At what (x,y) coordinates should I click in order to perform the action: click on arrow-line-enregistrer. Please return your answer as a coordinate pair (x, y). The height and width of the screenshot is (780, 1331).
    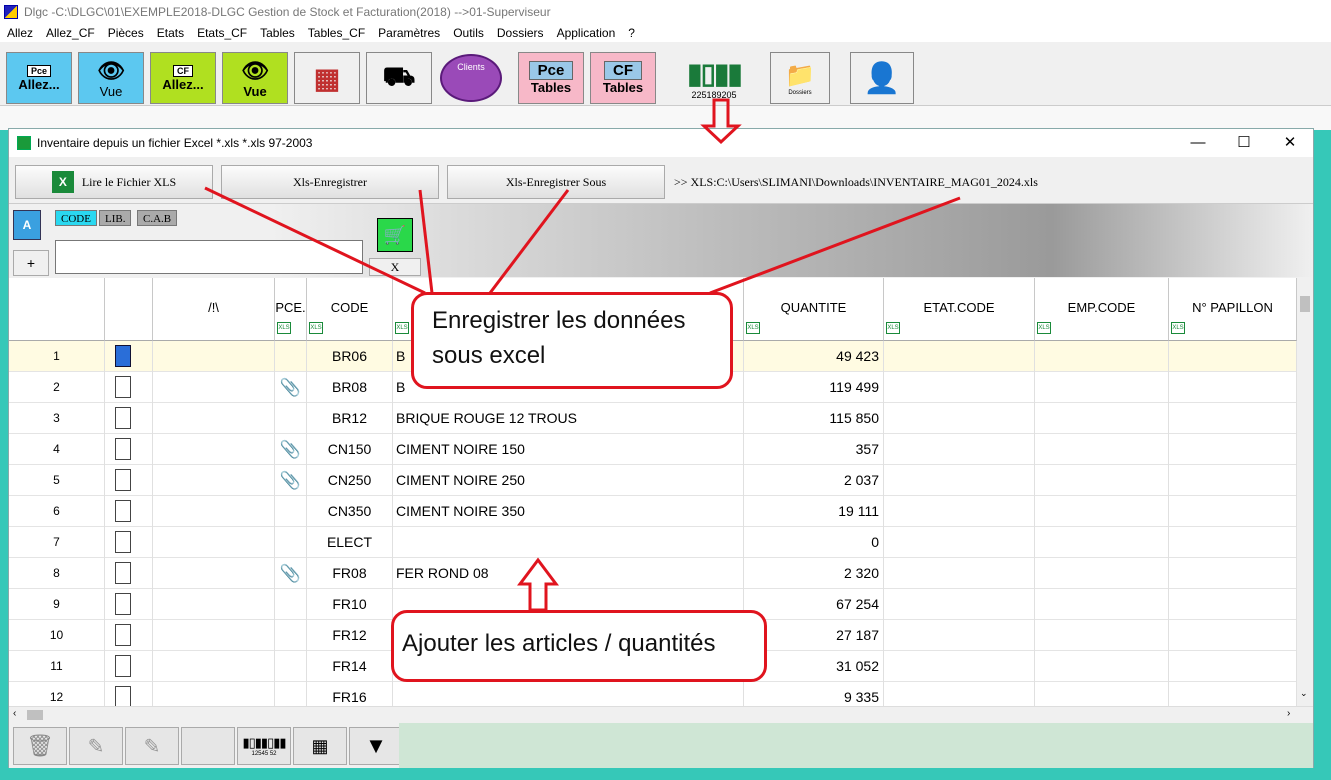
    Looking at the image, I should click on (426, 241).